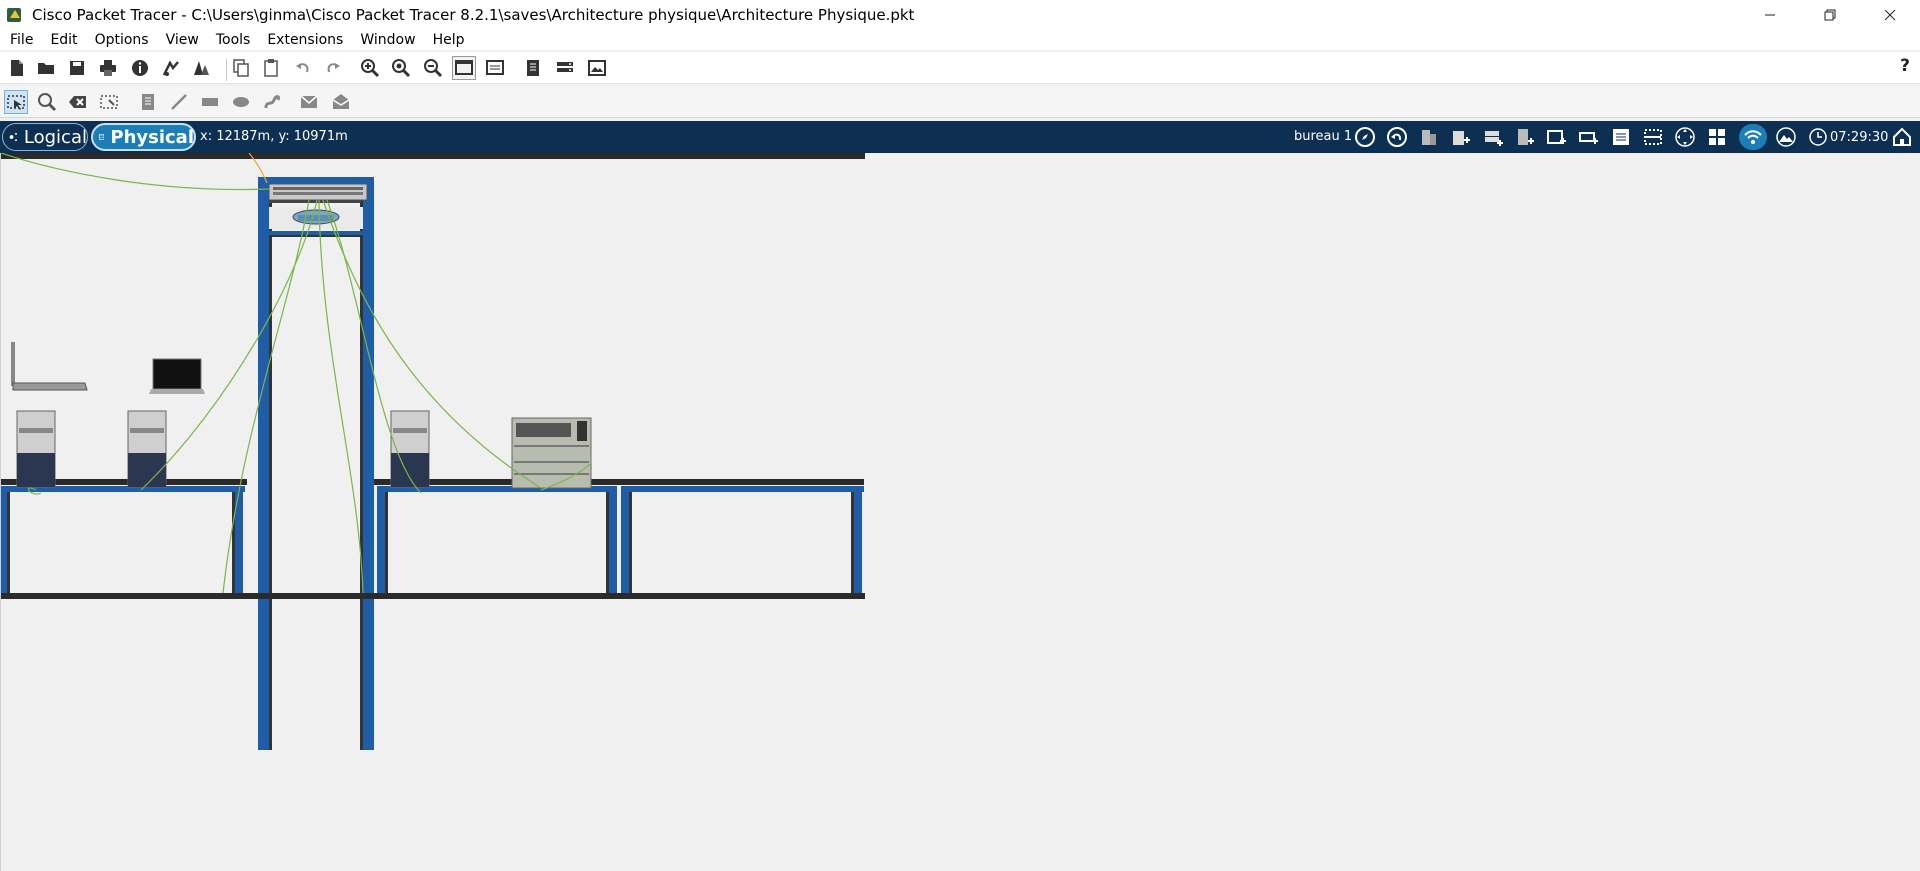  Describe the element at coordinates (303, 40) in the screenshot. I see `menu-extensions: Extensions` at that location.